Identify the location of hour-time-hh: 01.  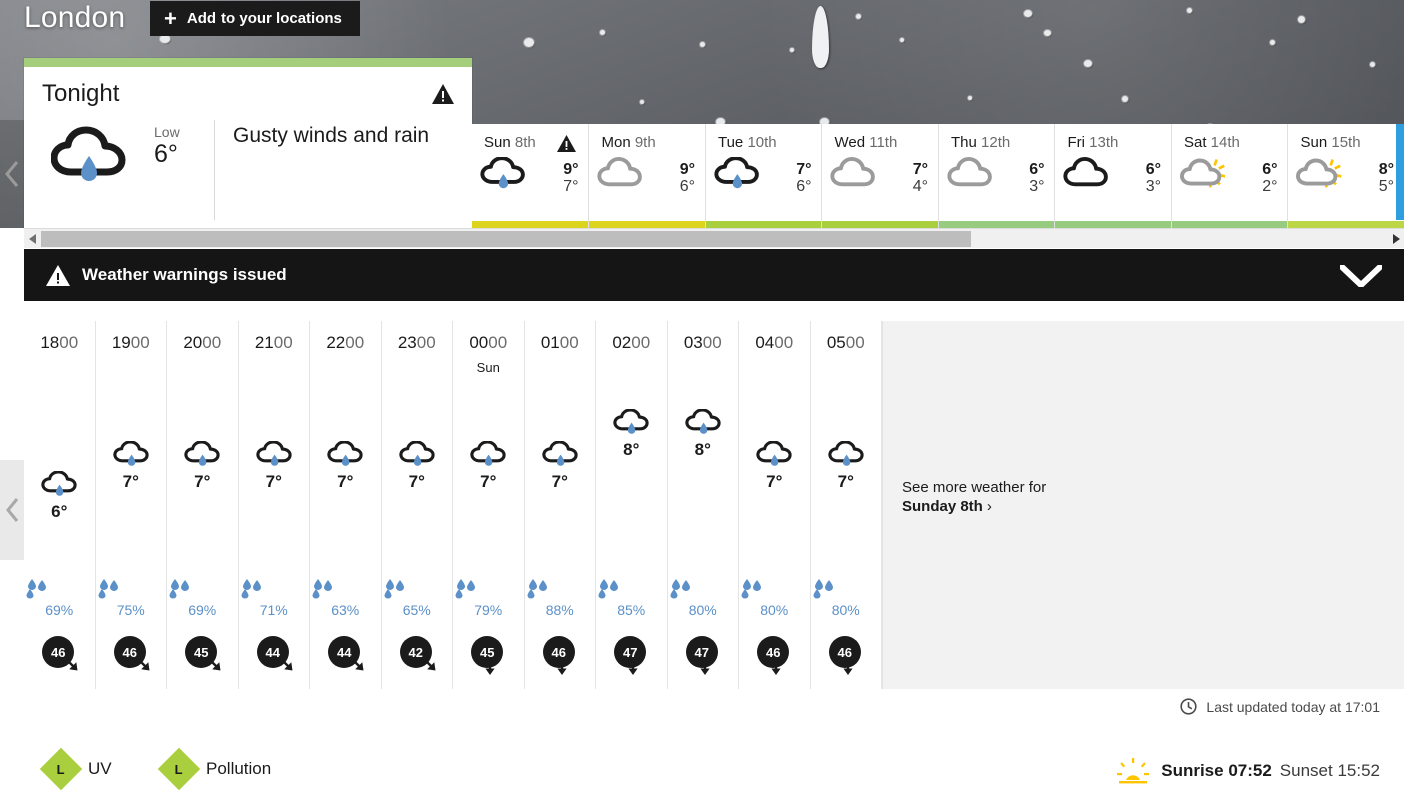
(550, 342).